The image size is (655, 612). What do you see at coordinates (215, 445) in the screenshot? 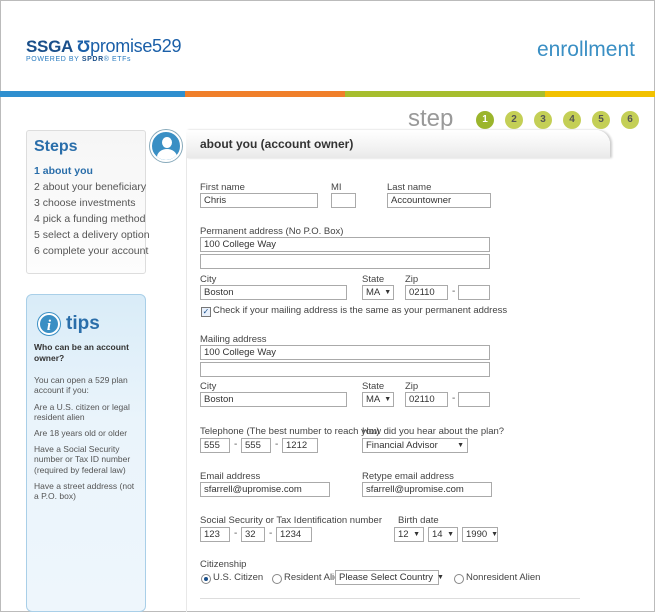
I see `telephone-area-input: 555` at bounding box center [215, 445].